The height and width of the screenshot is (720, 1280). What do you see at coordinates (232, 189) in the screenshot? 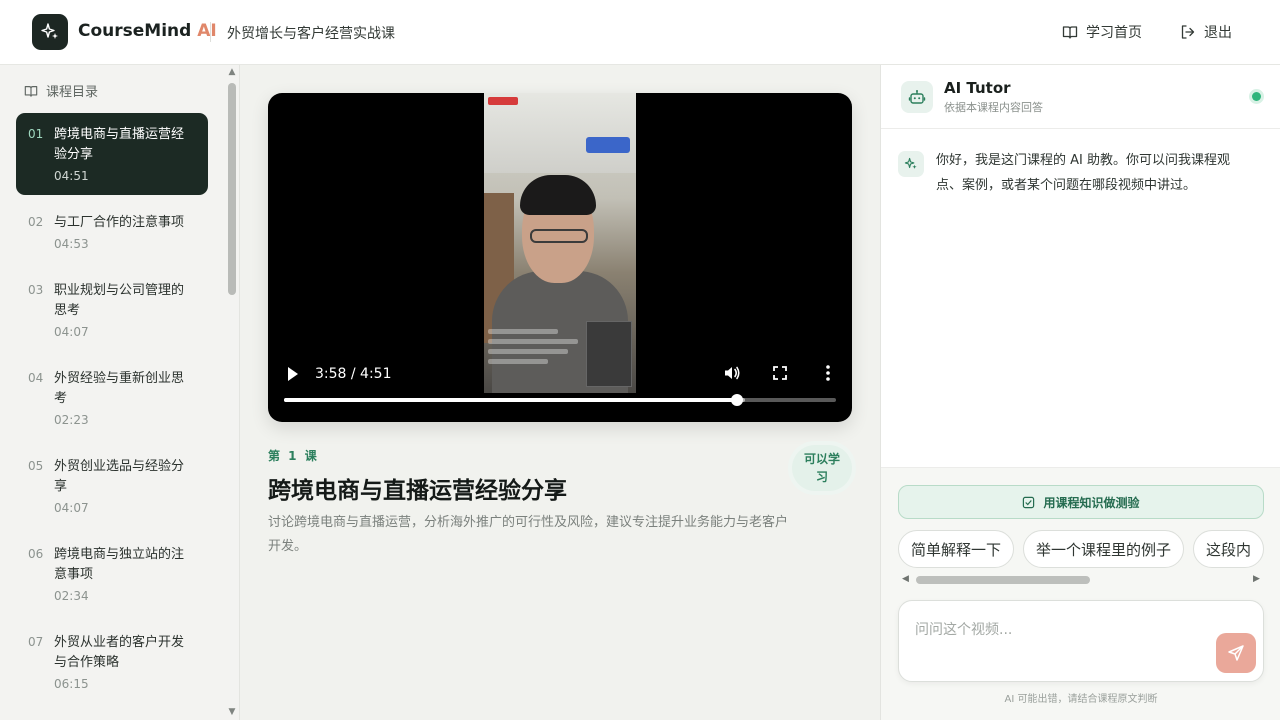
I see `sidebar-scroll-thumb` at bounding box center [232, 189].